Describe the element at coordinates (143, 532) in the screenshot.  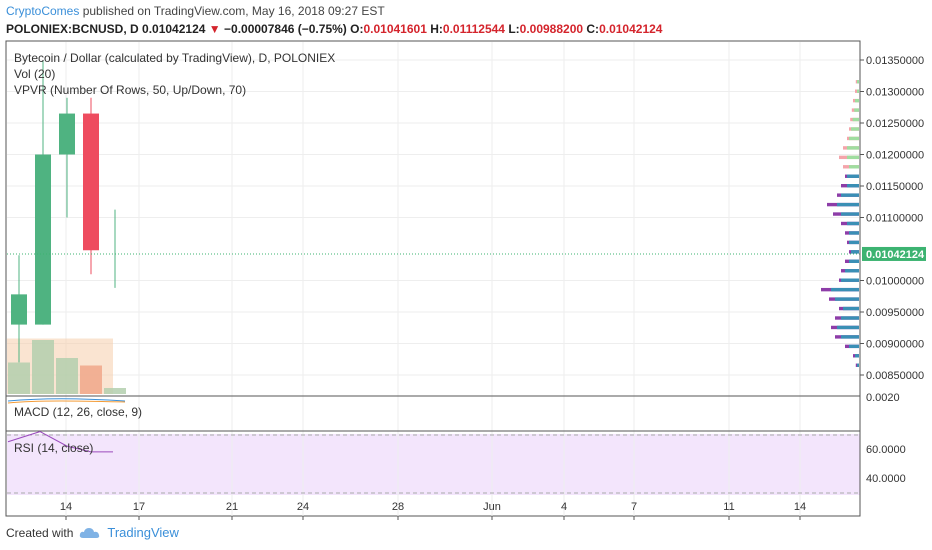
I see `tradingview-brand: TradingView` at that location.